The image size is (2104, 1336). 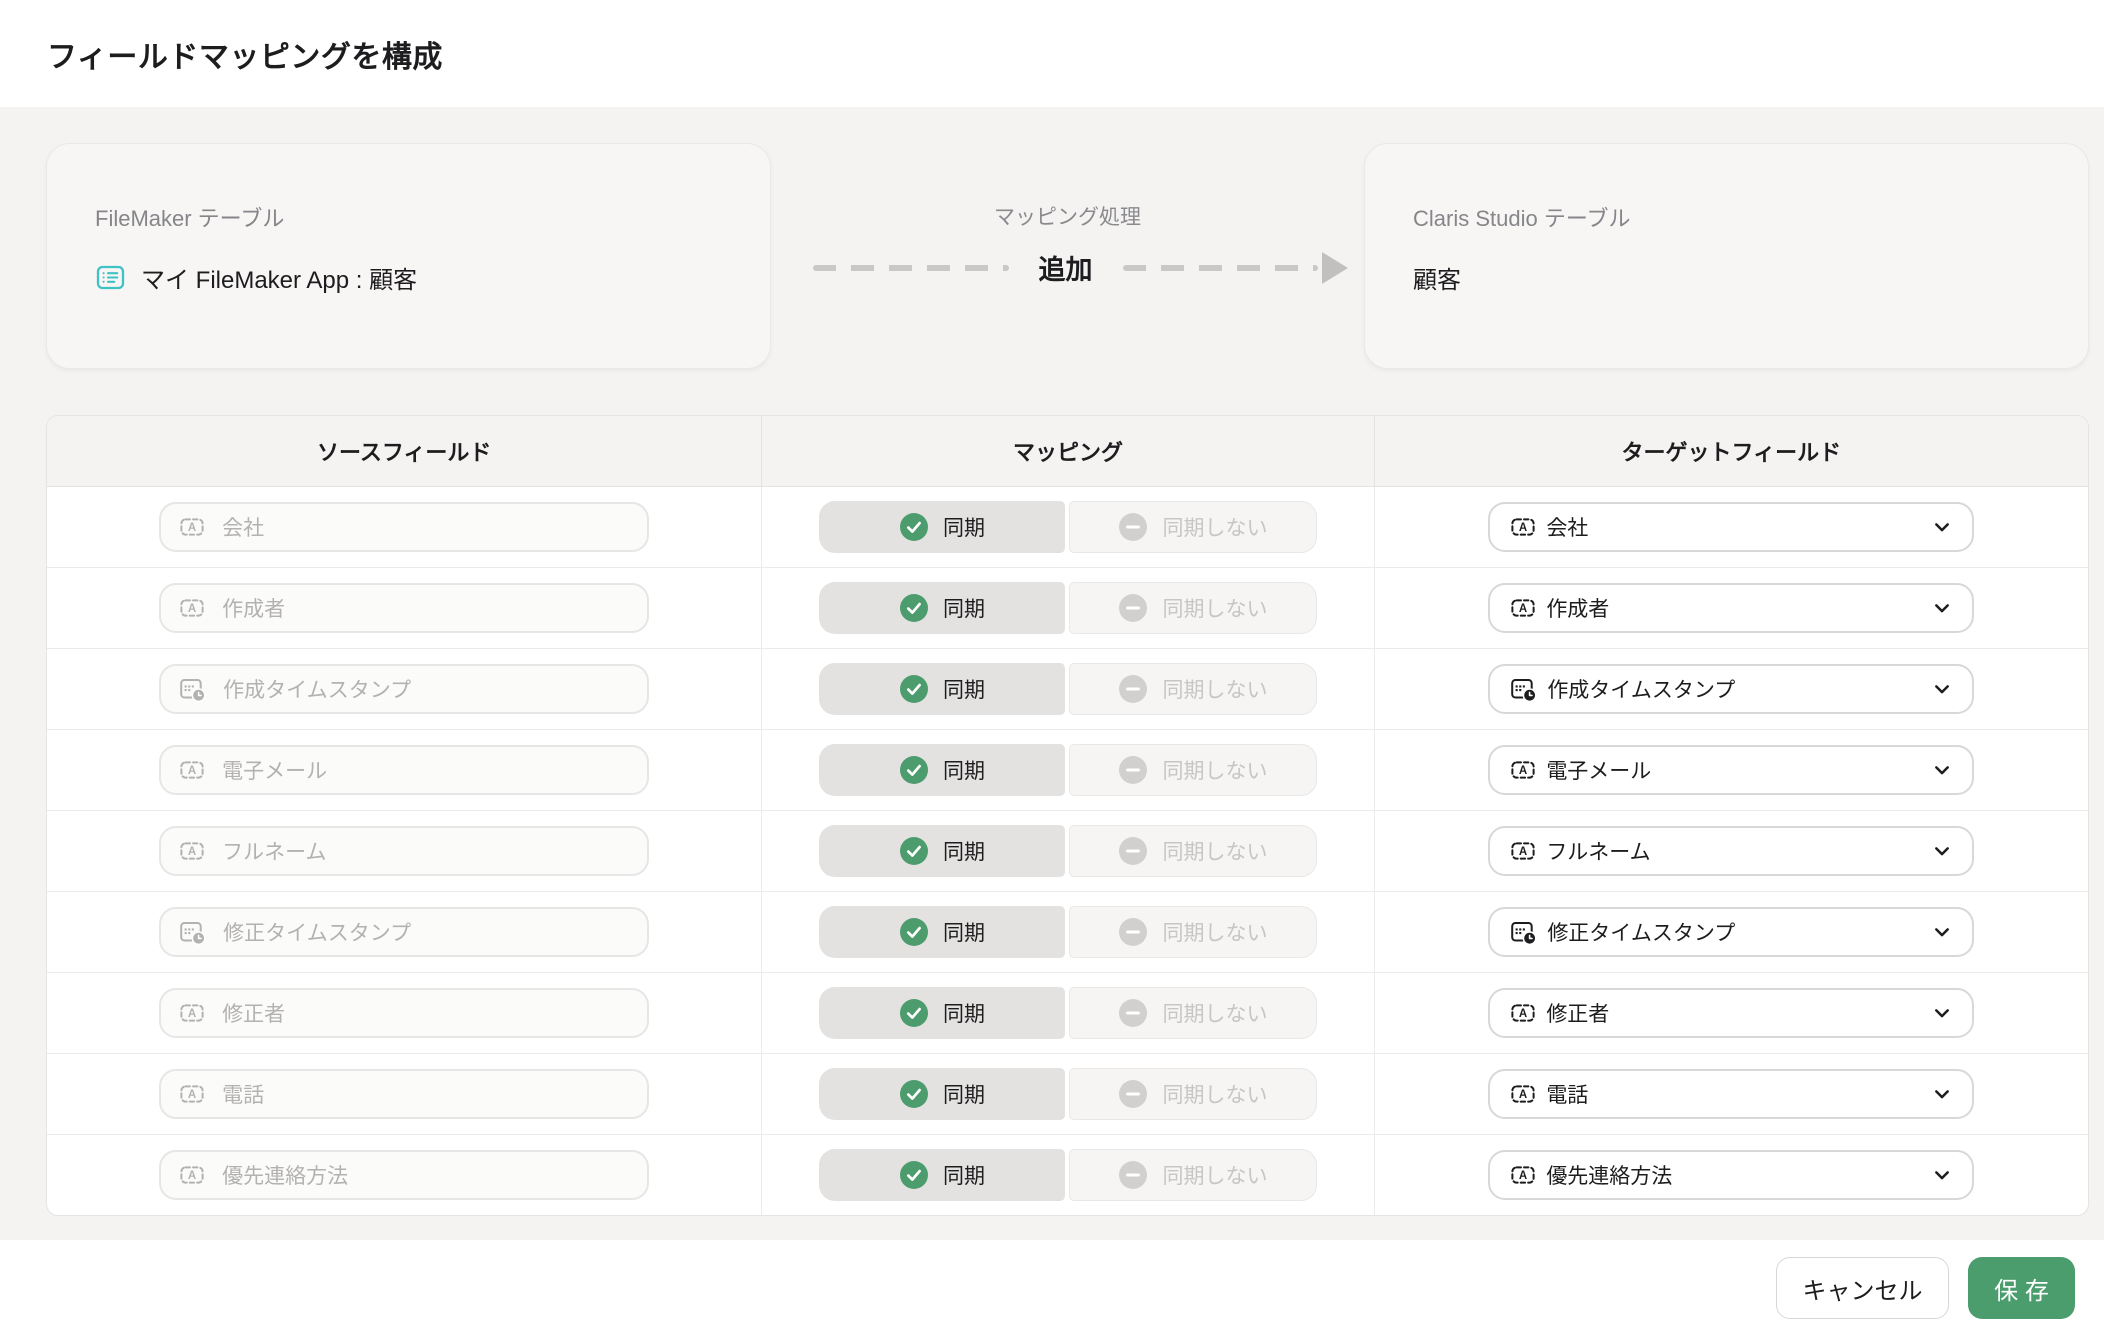 I want to click on table-row: A 優先連絡方法 同期 同期しない A 優先連絡方法, so click(x=1067, y=1175).